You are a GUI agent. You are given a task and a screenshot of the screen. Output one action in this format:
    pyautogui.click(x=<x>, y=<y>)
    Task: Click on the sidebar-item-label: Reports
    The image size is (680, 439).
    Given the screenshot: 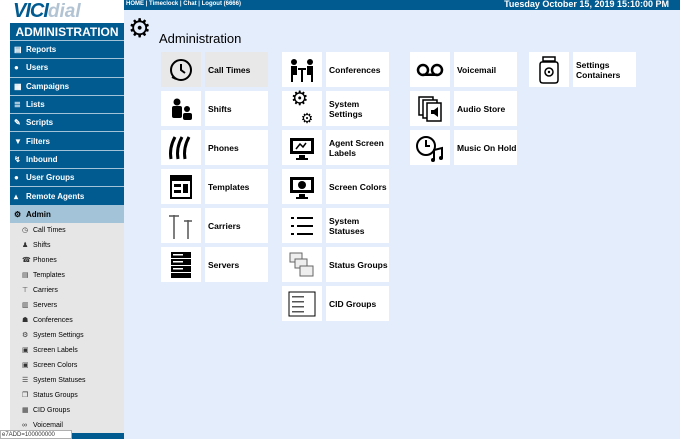 What is the action you would take?
    pyautogui.click(x=41, y=50)
    